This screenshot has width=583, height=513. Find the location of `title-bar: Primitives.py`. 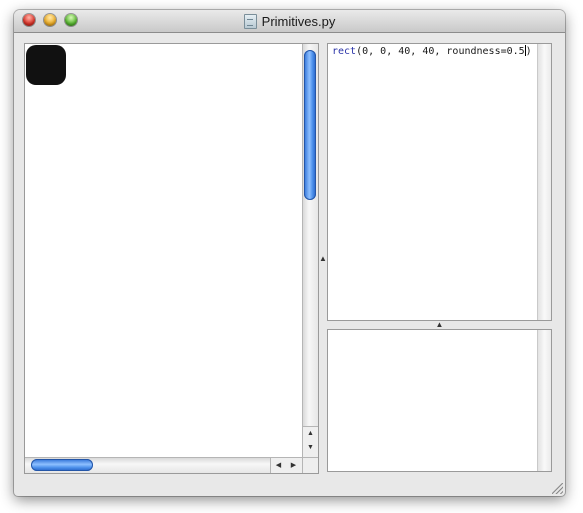

title-bar: Primitives.py is located at coordinates (289, 21).